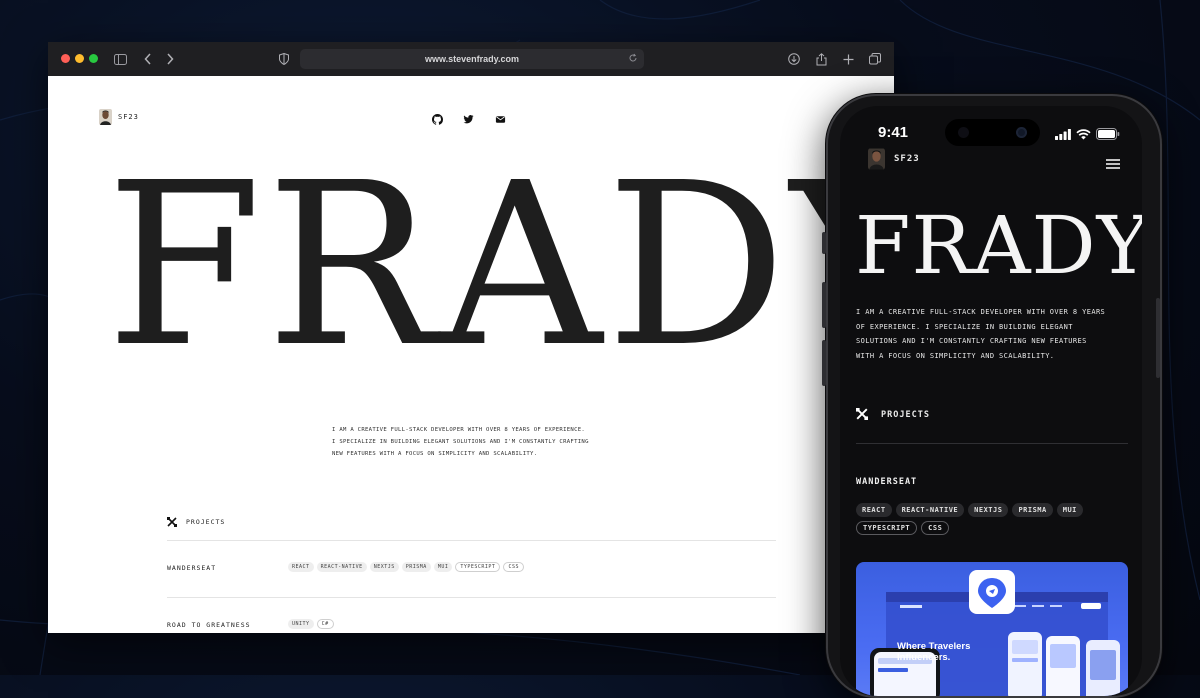  I want to click on status-time: 9:41, so click(893, 132).